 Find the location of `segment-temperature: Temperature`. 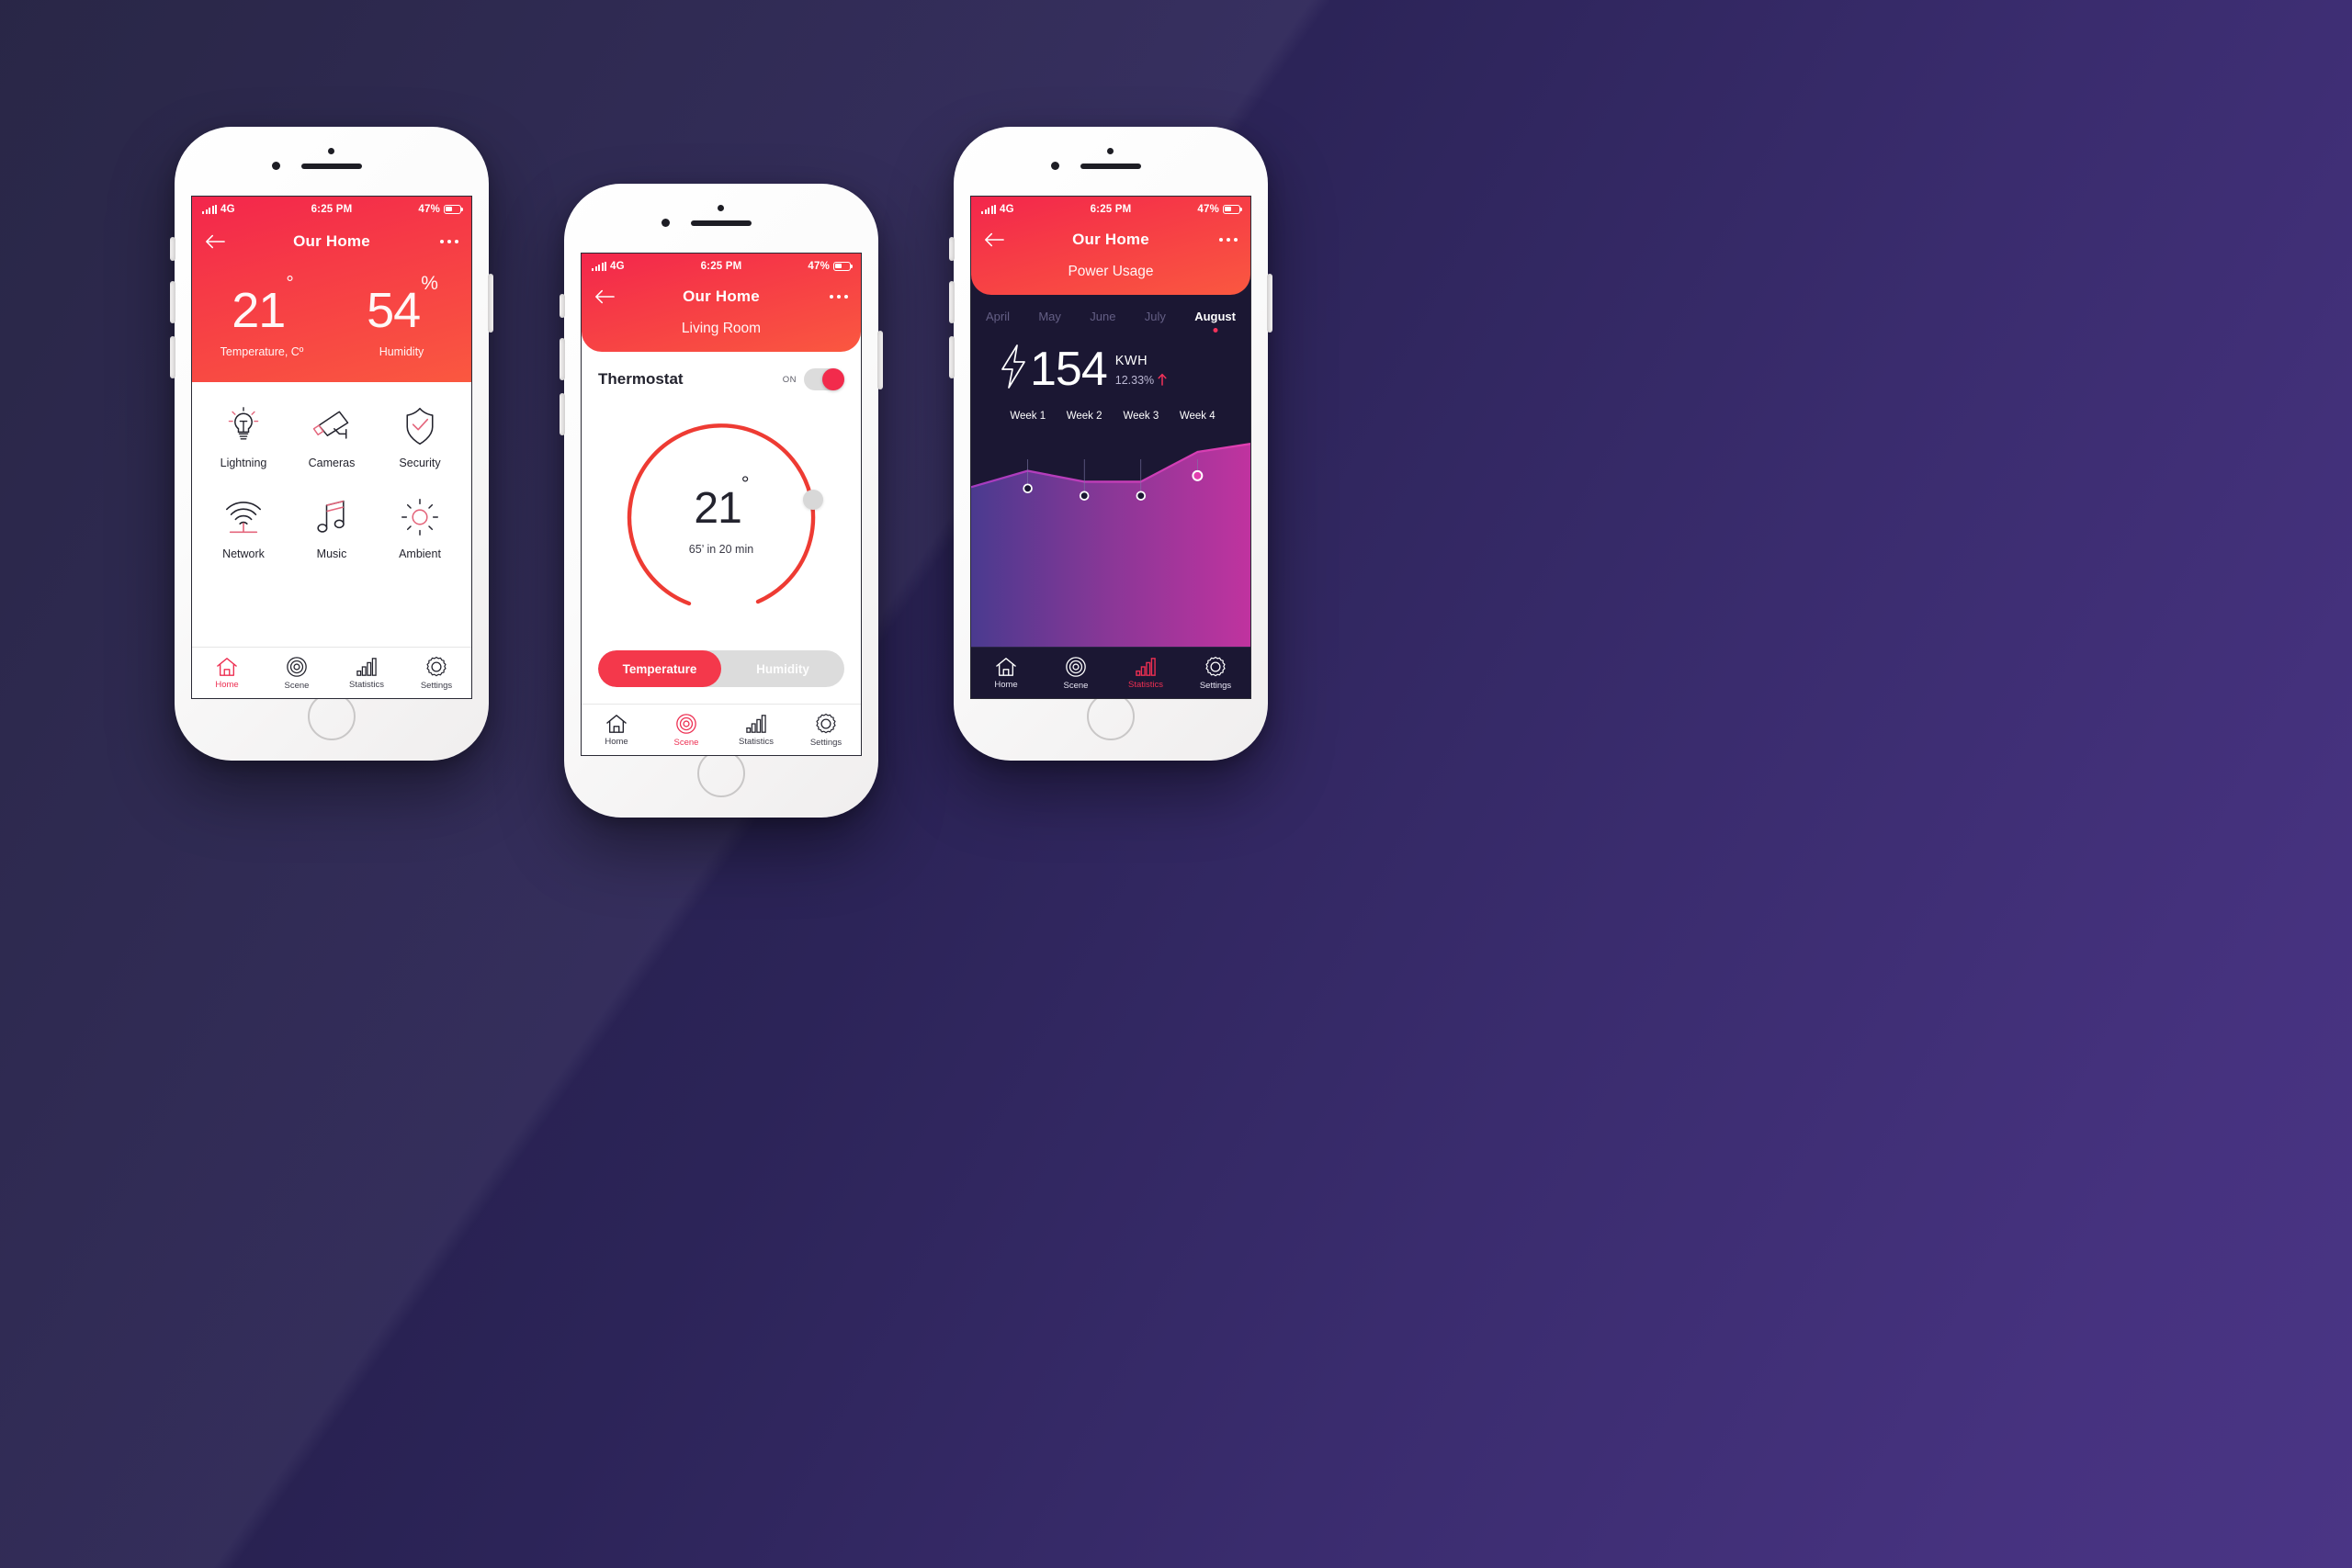

segment-temperature: Temperature is located at coordinates (659, 669).